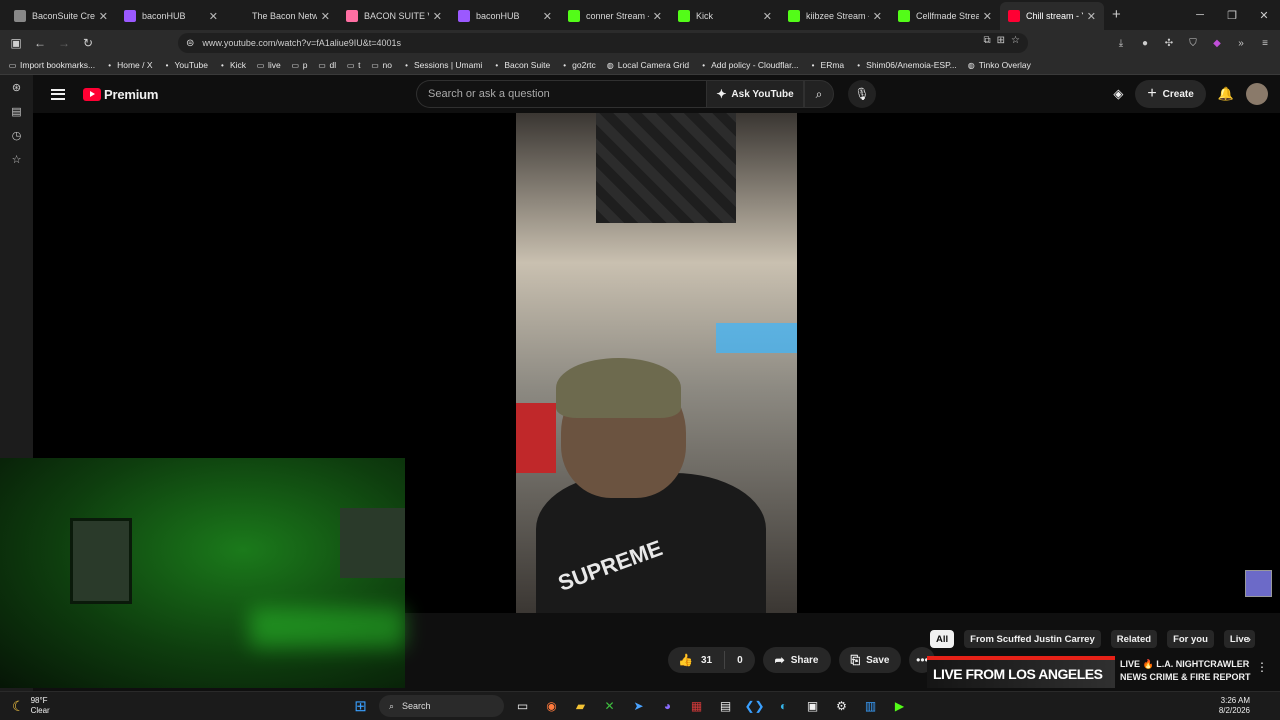  Describe the element at coordinates (945, 16) in the screenshot. I see `tab-9: Cellfmade Strea ✕` at that location.